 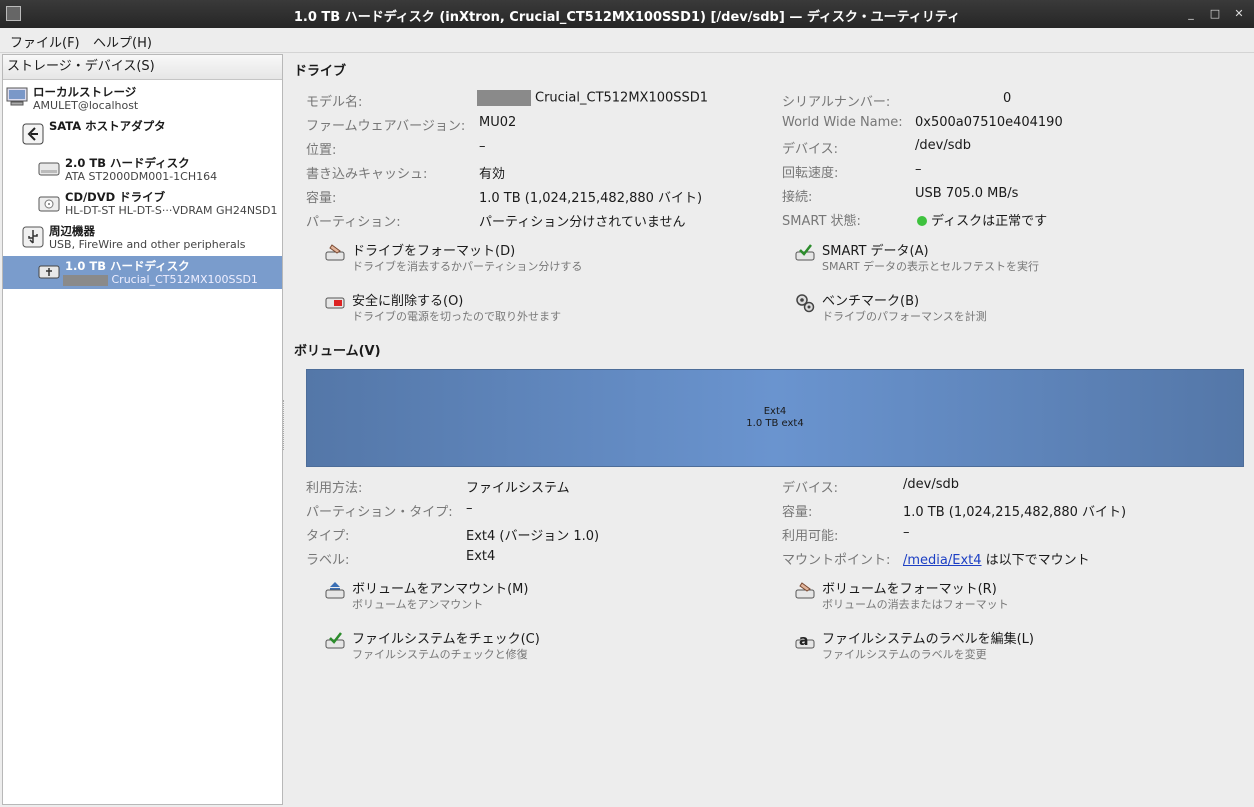 I want to click on tree-item-title: 1.0 TB ハードディスク, so click(x=127, y=266).